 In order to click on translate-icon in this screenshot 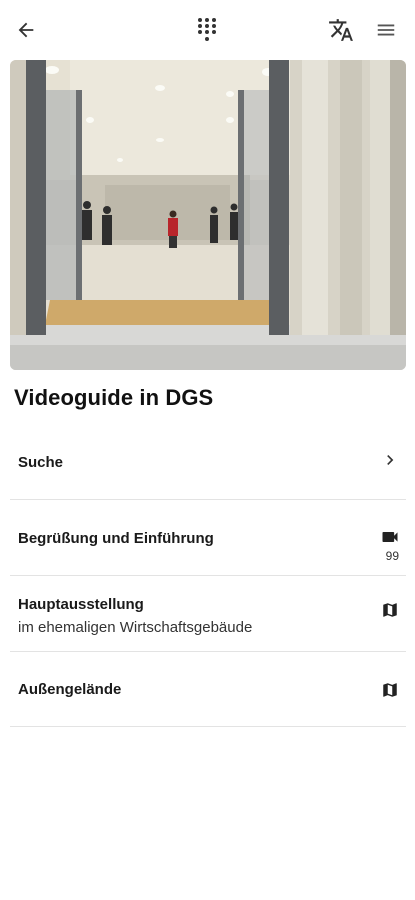, I will do `click(341, 30)`.